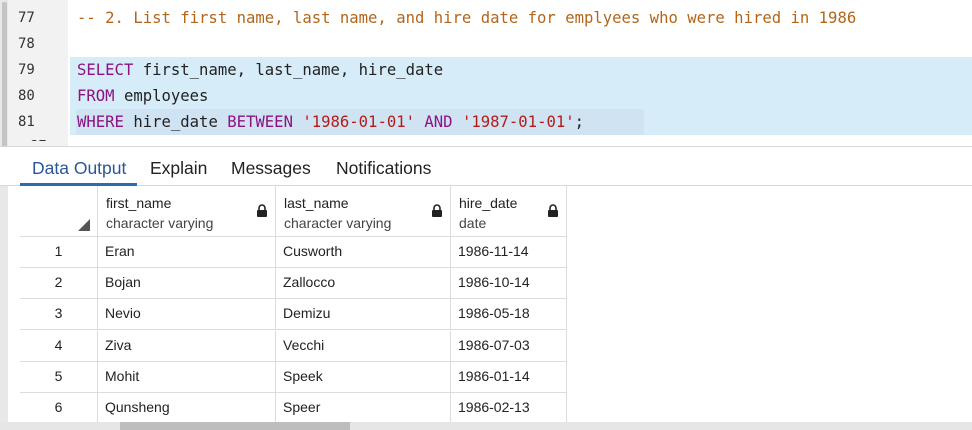 The height and width of the screenshot is (430, 972). Describe the element at coordinates (518, 122) in the screenshot. I see `sql-string: '1987-01-01'` at that location.